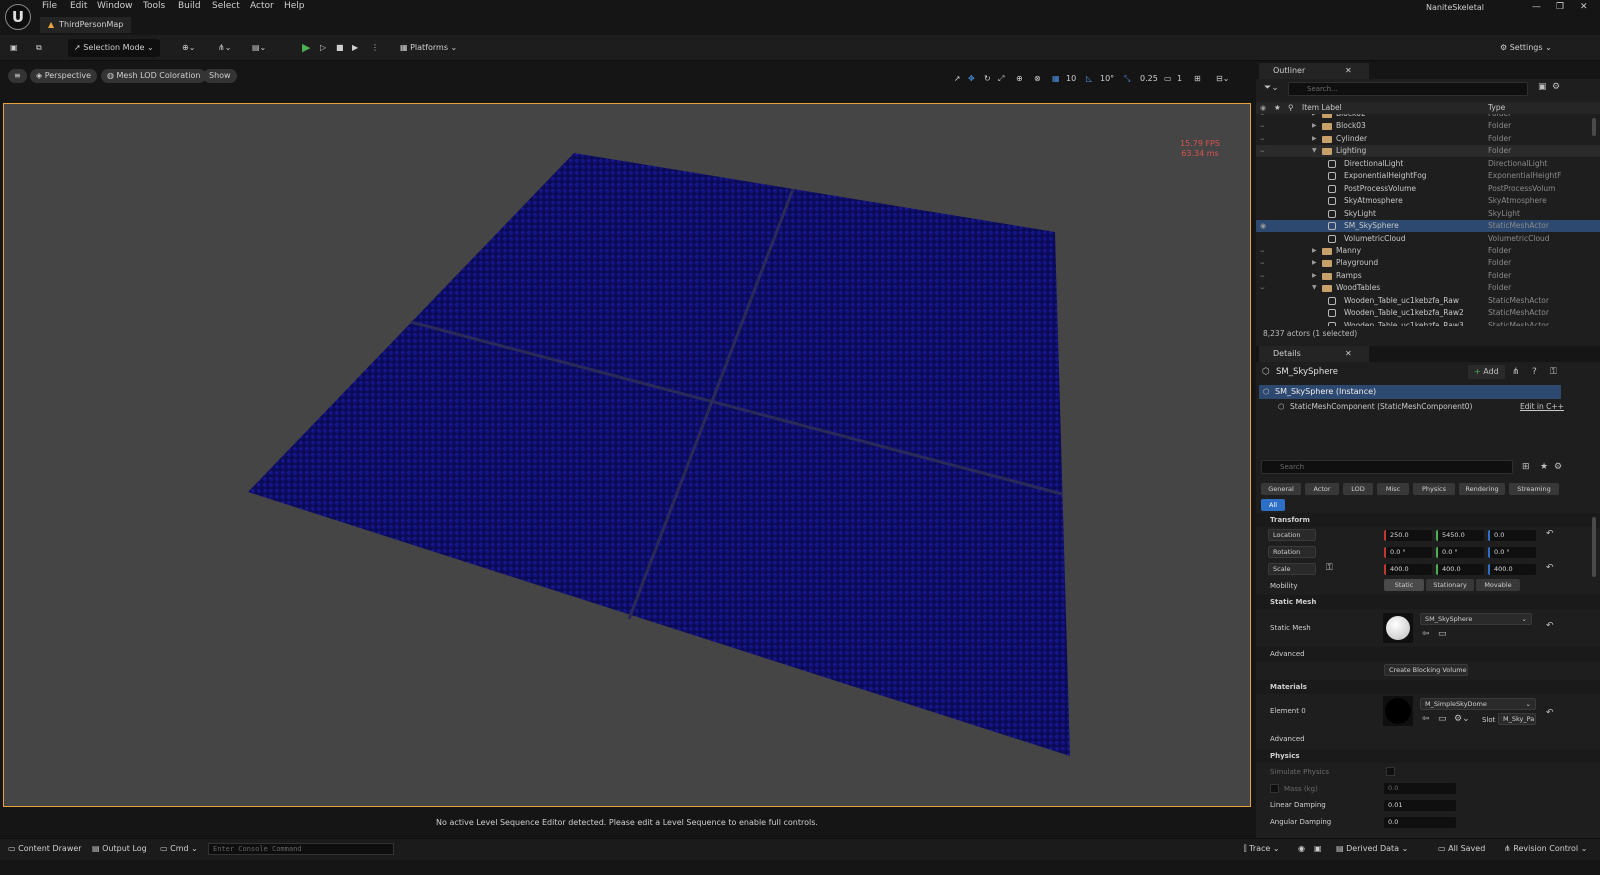 The height and width of the screenshot is (875, 1600). What do you see at coordinates (1428, 214) in the screenshot?
I see `outliner-actor-row: SkyLight SkyLight` at bounding box center [1428, 214].